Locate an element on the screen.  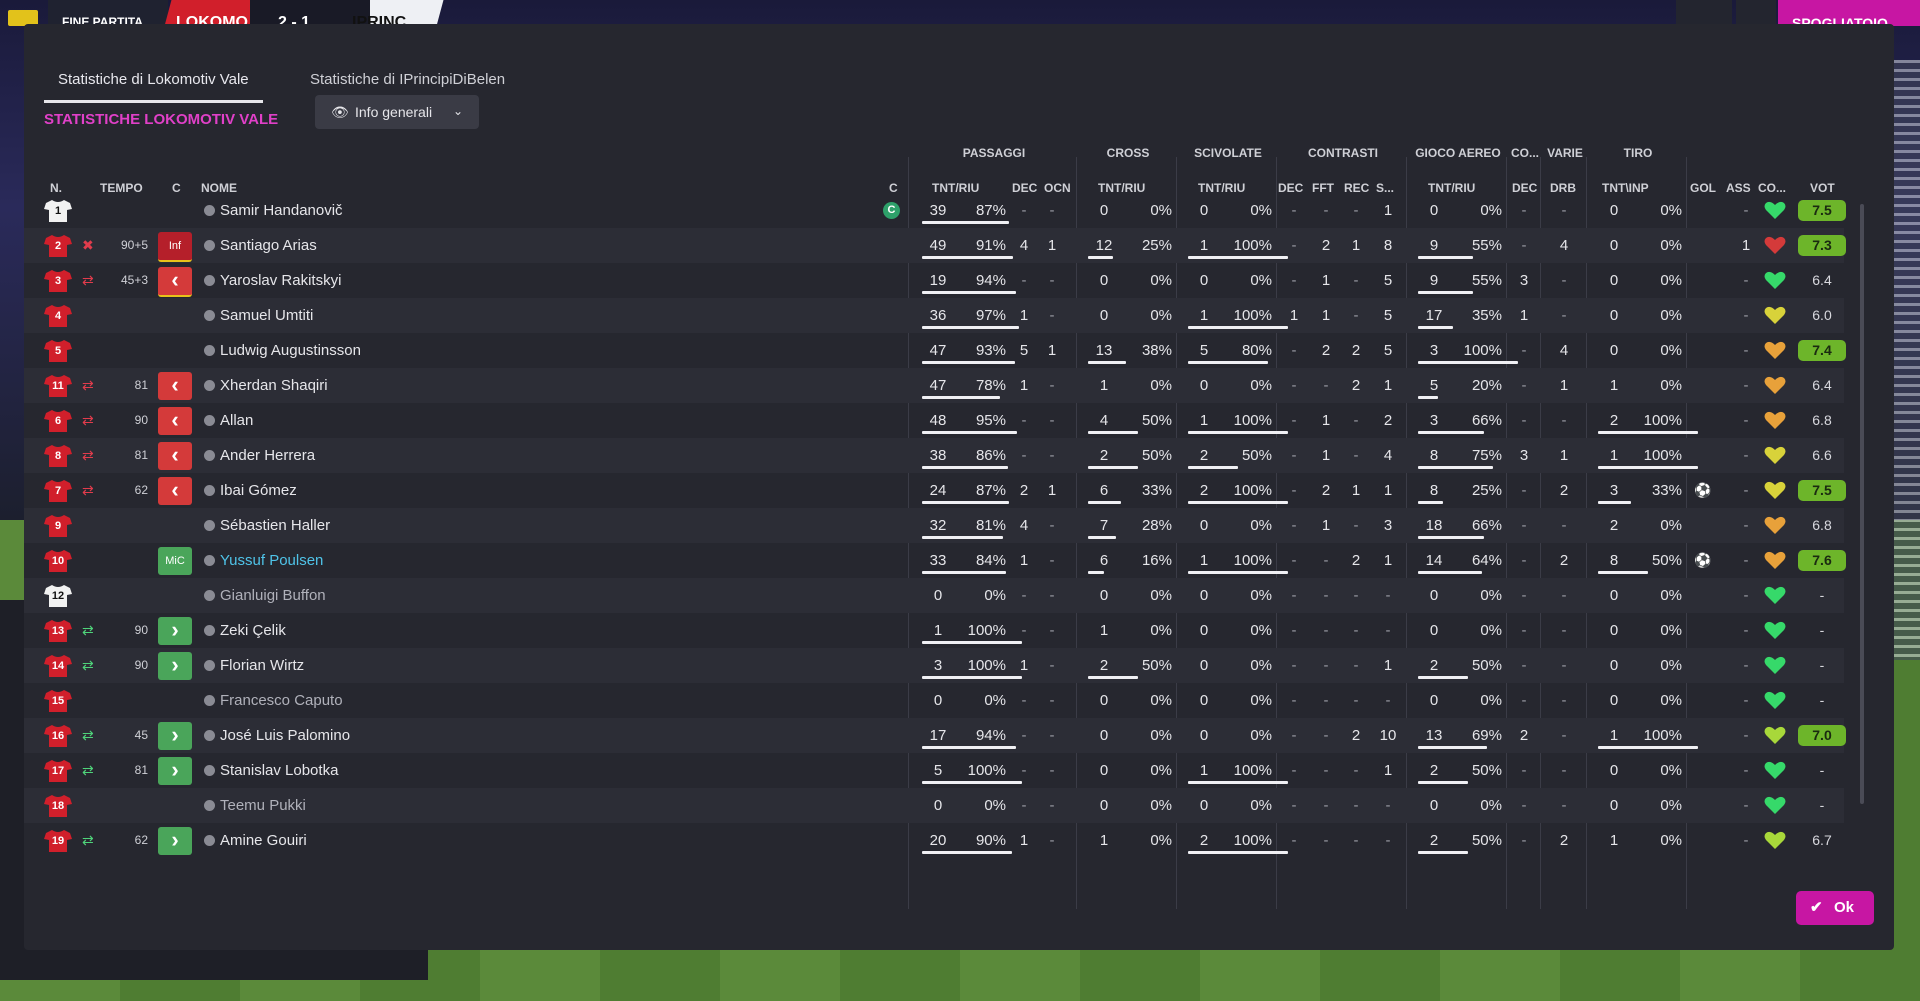
shirt-number: 17 is located at coordinates (58, 771).